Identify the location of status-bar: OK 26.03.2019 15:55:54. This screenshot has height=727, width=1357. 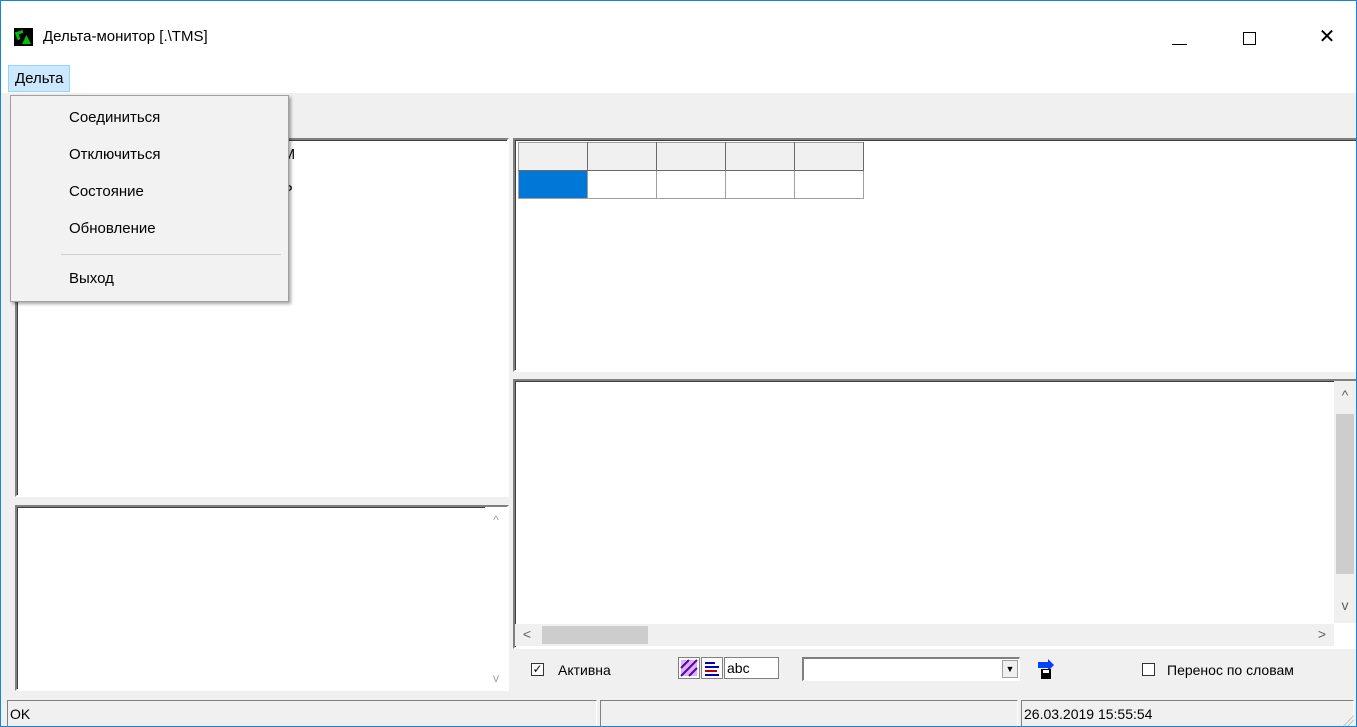
(678, 711).